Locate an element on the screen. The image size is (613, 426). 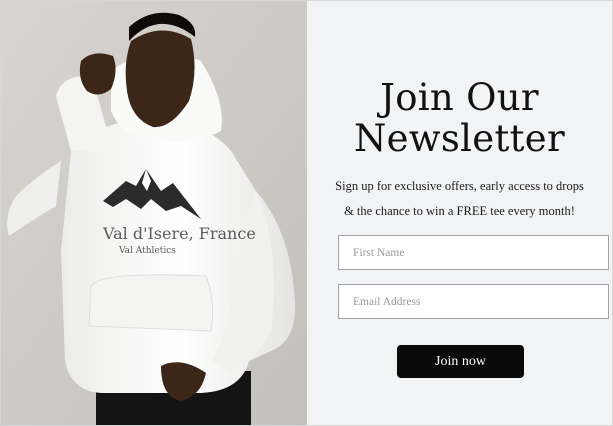
headline-line-2: Newsletter is located at coordinates (459, 138).